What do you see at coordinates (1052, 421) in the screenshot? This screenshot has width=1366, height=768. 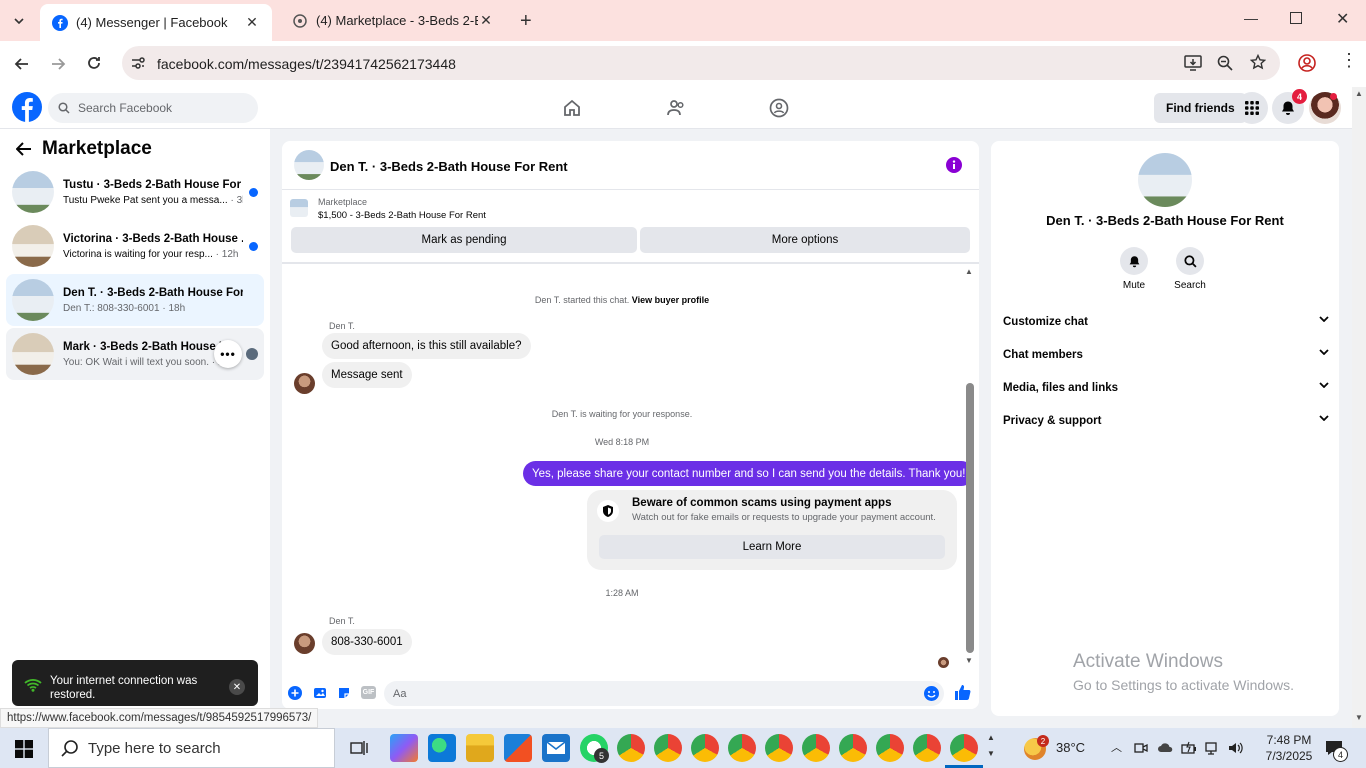 I see `row-label: Privacy & support` at bounding box center [1052, 421].